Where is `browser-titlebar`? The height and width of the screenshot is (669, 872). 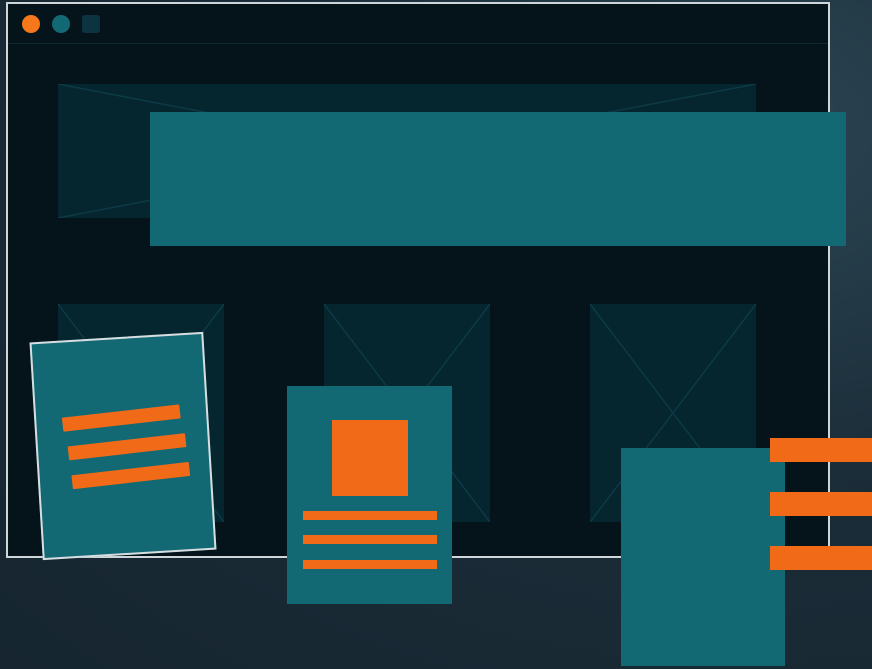
browser-titlebar is located at coordinates (418, 24).